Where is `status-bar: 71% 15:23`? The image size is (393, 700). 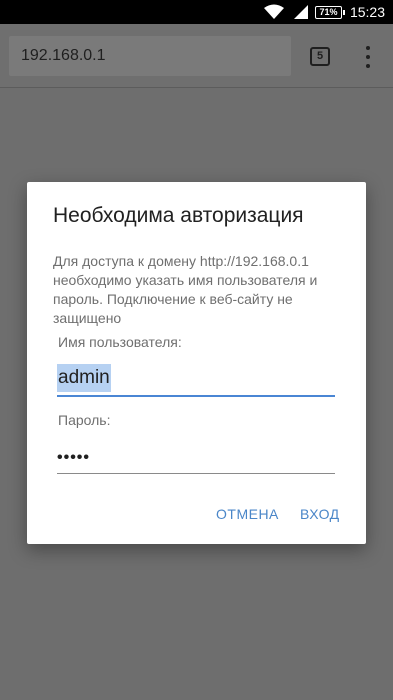
status-bar: 71% 15:23 is located at coordinates (196, 12).